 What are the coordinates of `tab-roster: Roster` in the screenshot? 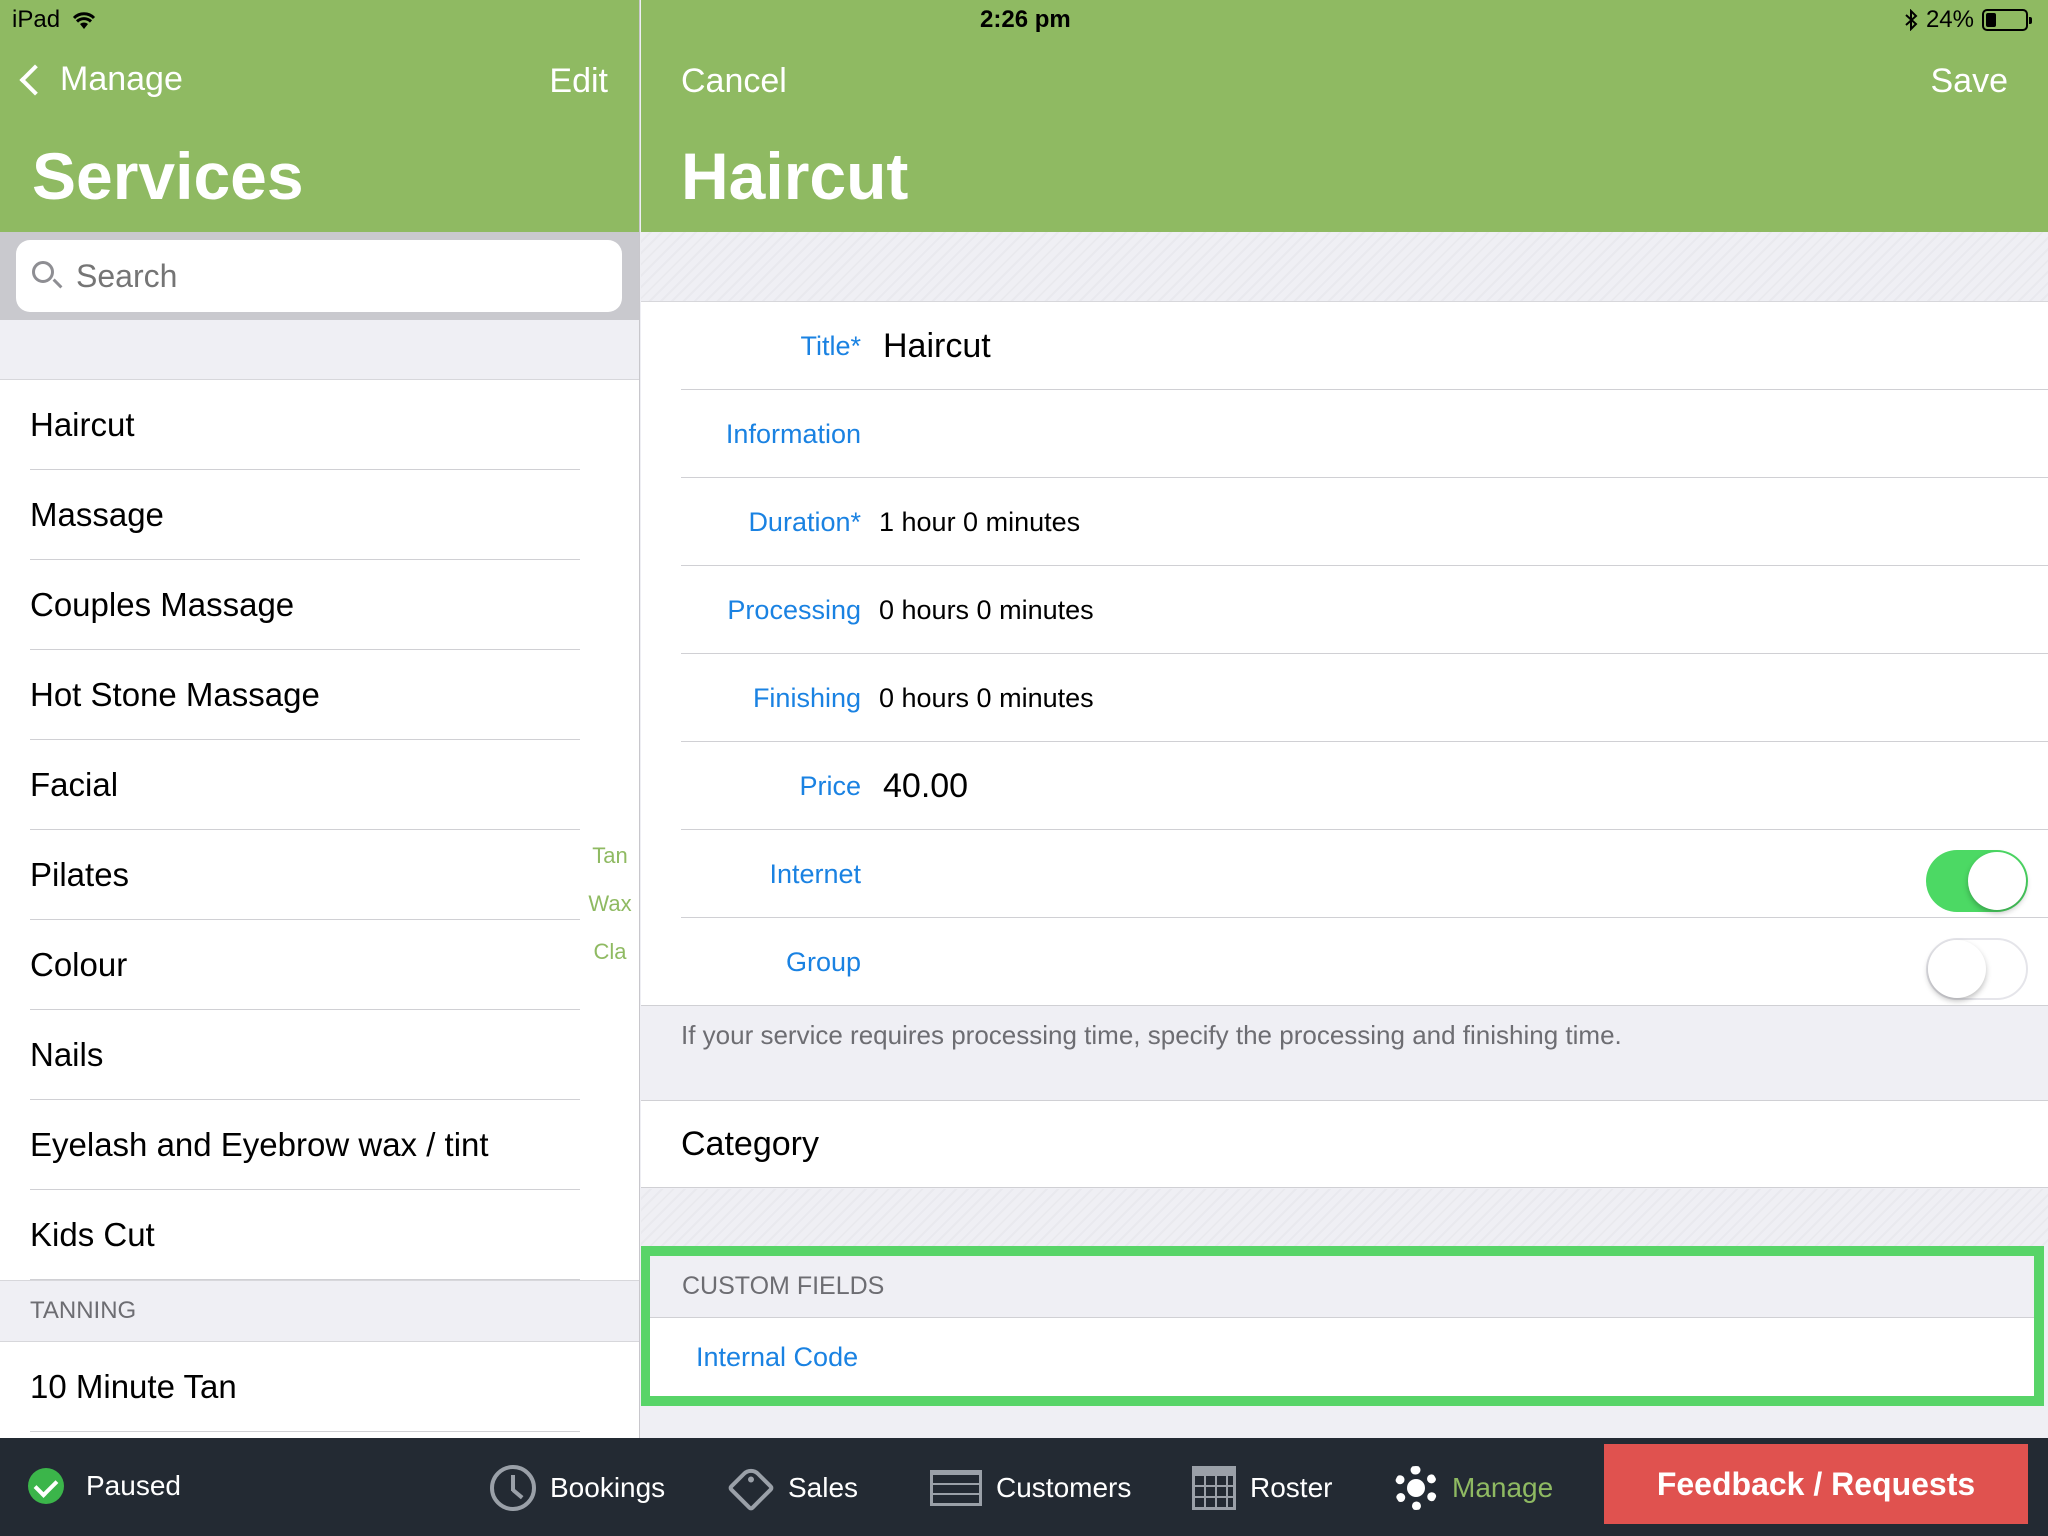 It's located at (1262, 1488).